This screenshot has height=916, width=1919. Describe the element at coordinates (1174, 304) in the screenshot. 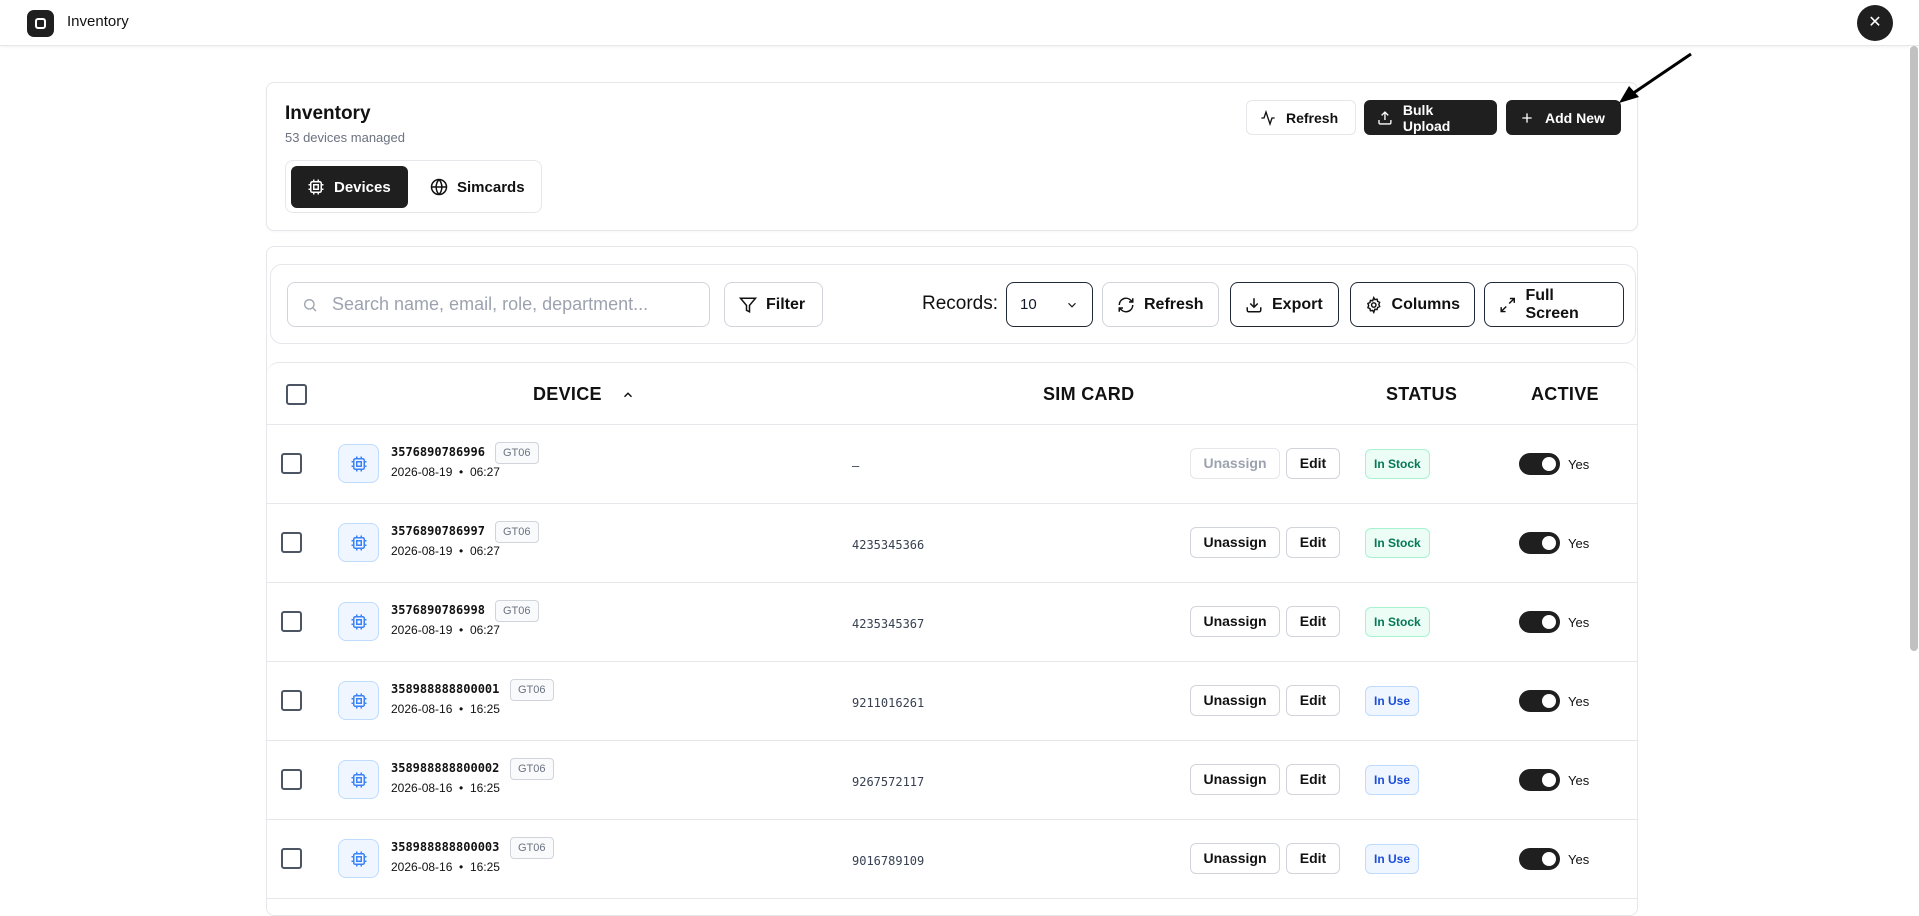

I see `table-refresh-label: Refresh` at that location.